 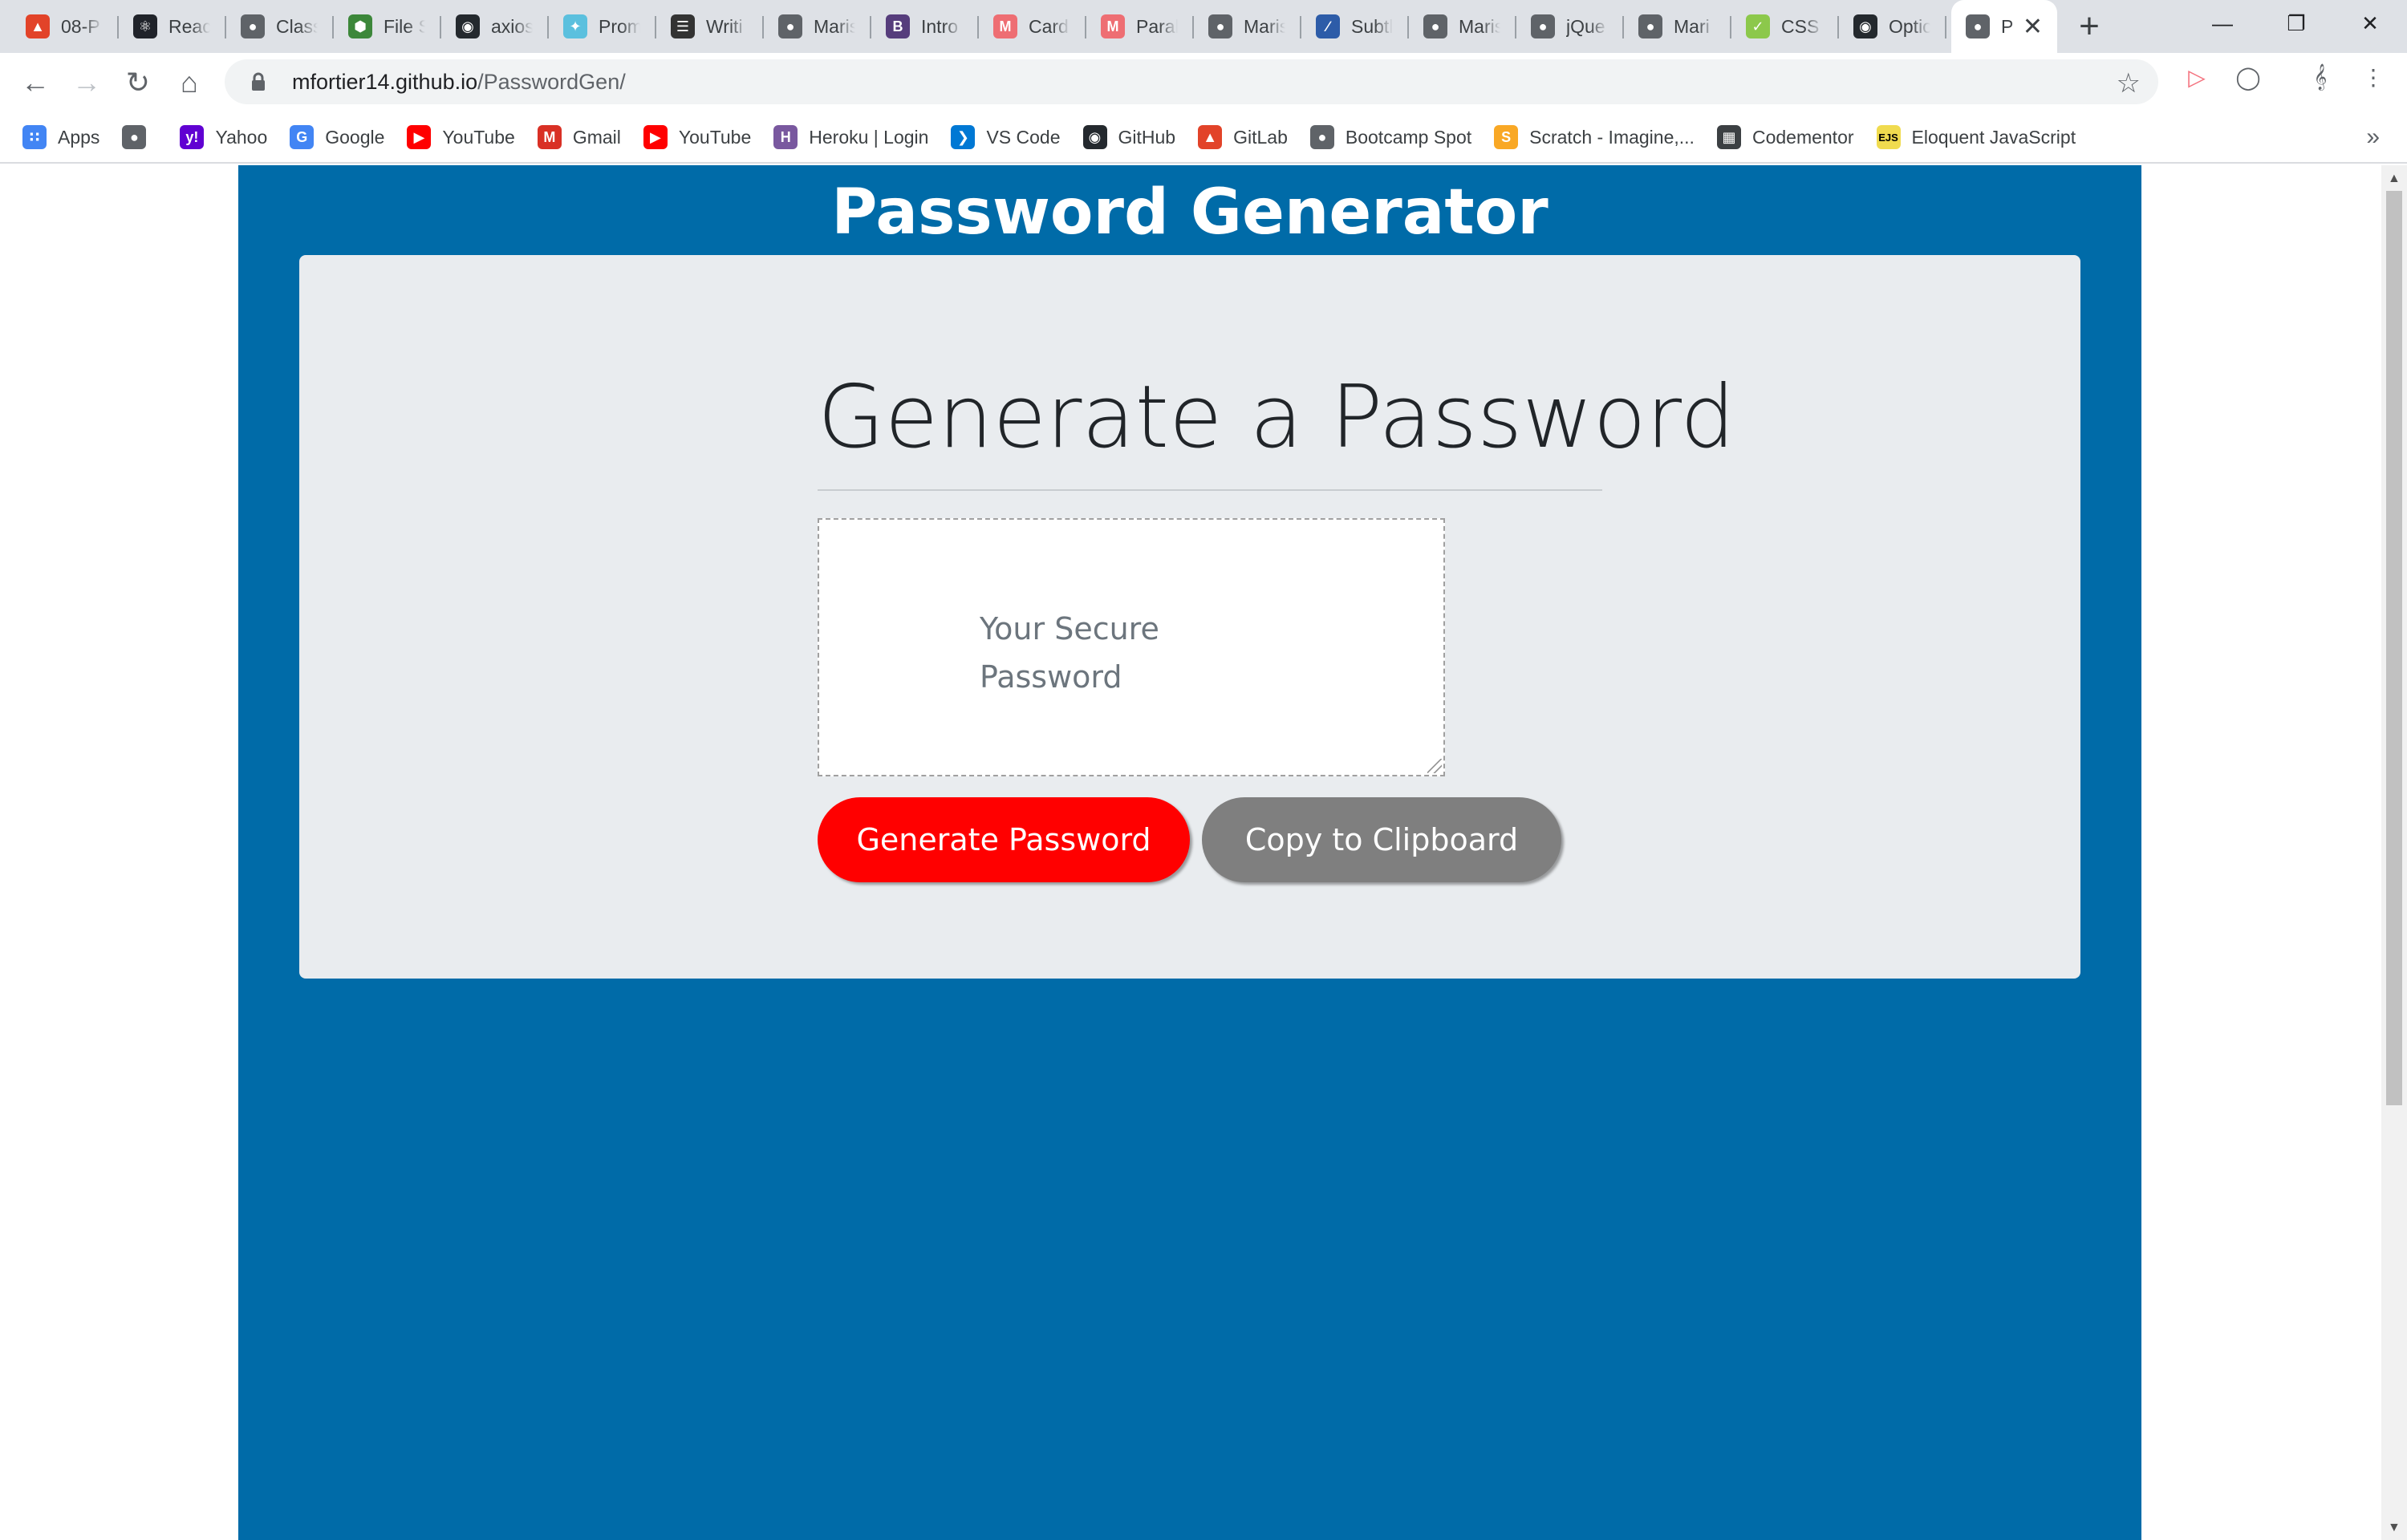 I want to click on heroku-icon: H, so click(x=785, y=137).